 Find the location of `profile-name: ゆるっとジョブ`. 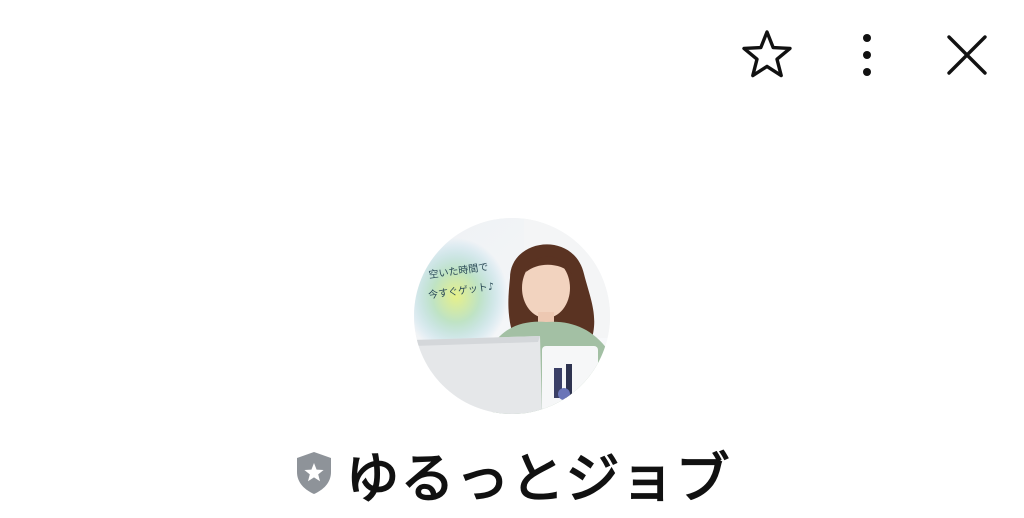

profile-name: ゆるっとジョブ is located at coordinates (538, 478).